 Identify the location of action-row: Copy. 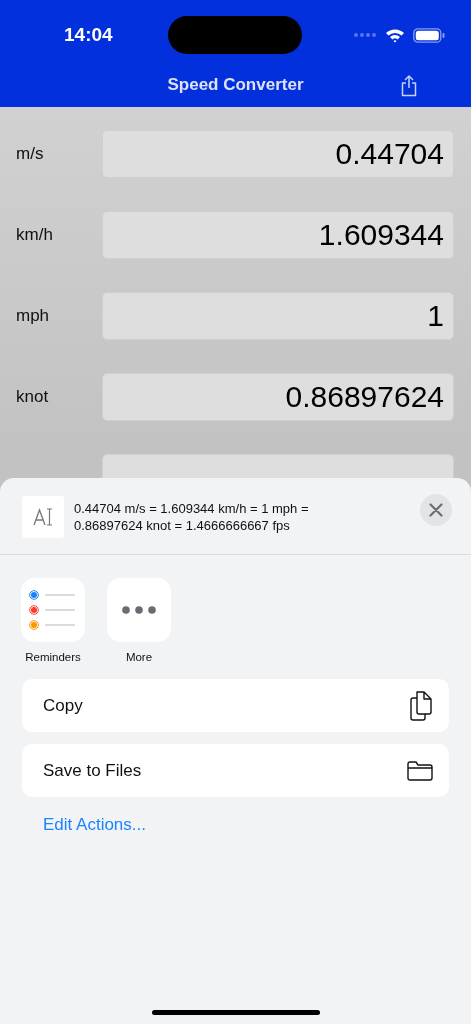
(235, 705).